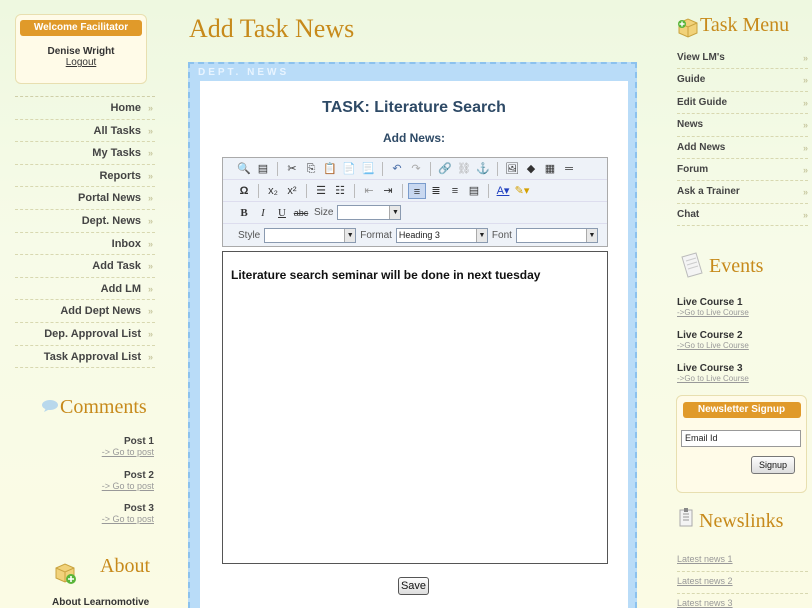 This screenshot has height=608, width=812. What do you see at coordinates (522, 191) in the screenshot?
I see `background-color-icon: ✎▾` at bounding box center [522, 191].